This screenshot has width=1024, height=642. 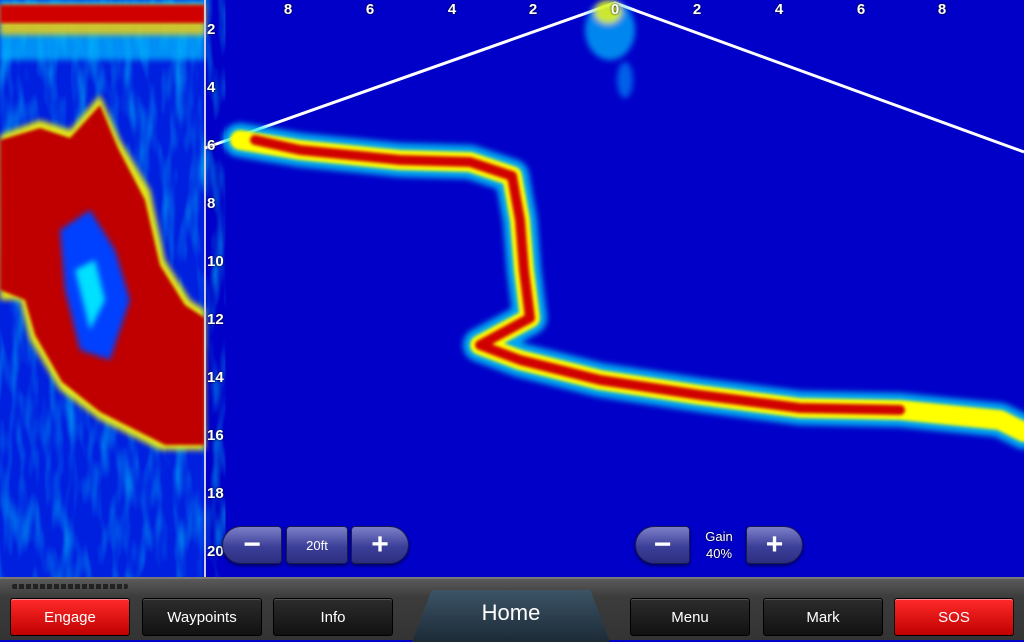 I want to click on gain-increase-button: +, so click(x=774, y=545).